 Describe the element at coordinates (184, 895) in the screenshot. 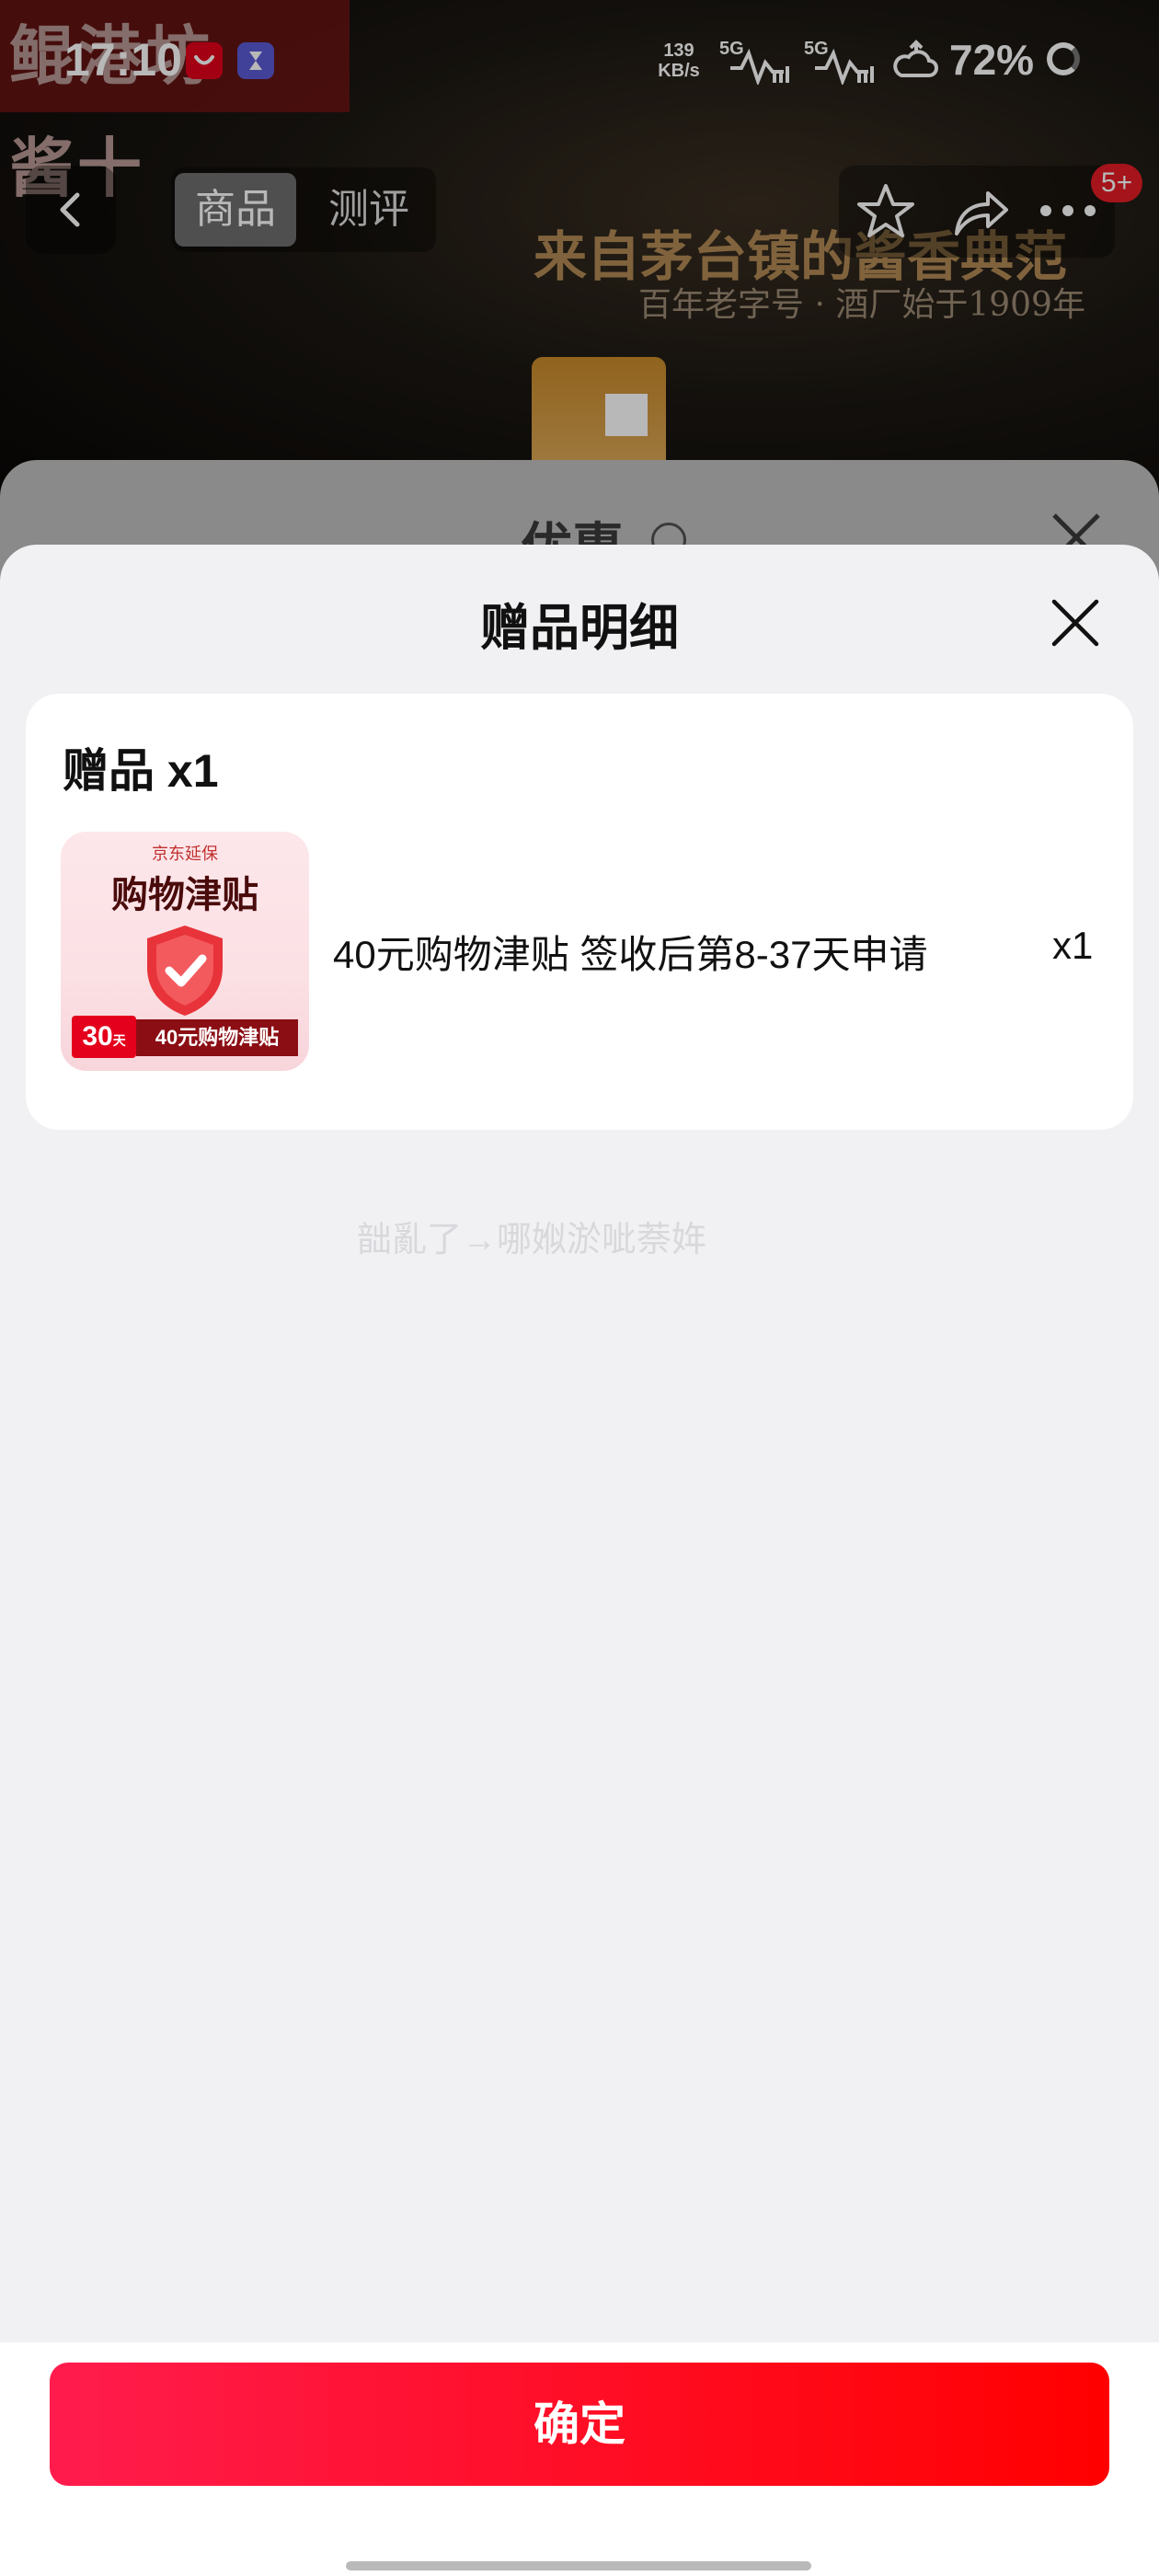

I see `gift-image-heading: 购物津贴` at that location.